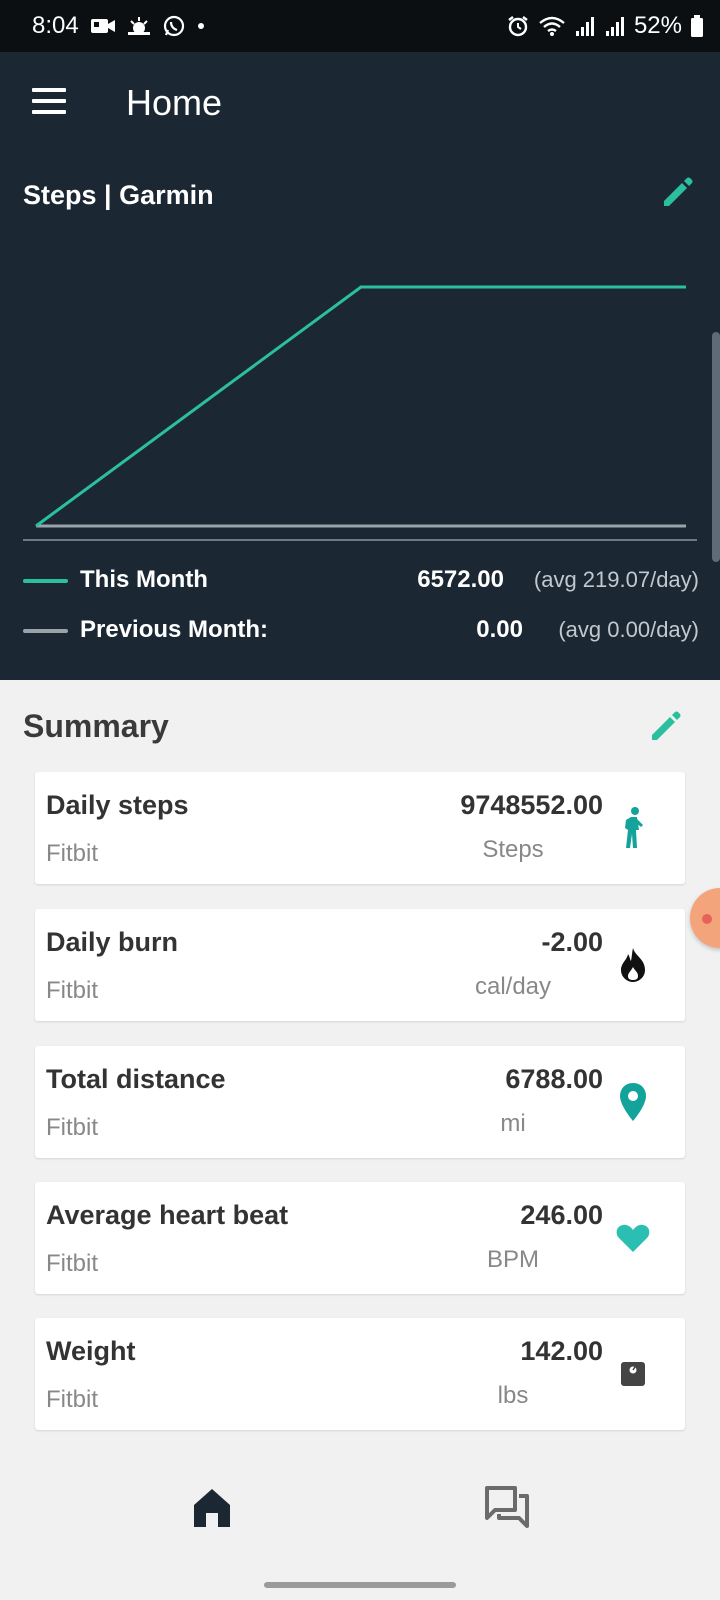 The width and height of the screenshot is (720, 1600). What do you see at coordinates (616, 579) in the screenshot?
I see `legend-avg: (avg 219.07/day)` at bounding box center [616, 579].